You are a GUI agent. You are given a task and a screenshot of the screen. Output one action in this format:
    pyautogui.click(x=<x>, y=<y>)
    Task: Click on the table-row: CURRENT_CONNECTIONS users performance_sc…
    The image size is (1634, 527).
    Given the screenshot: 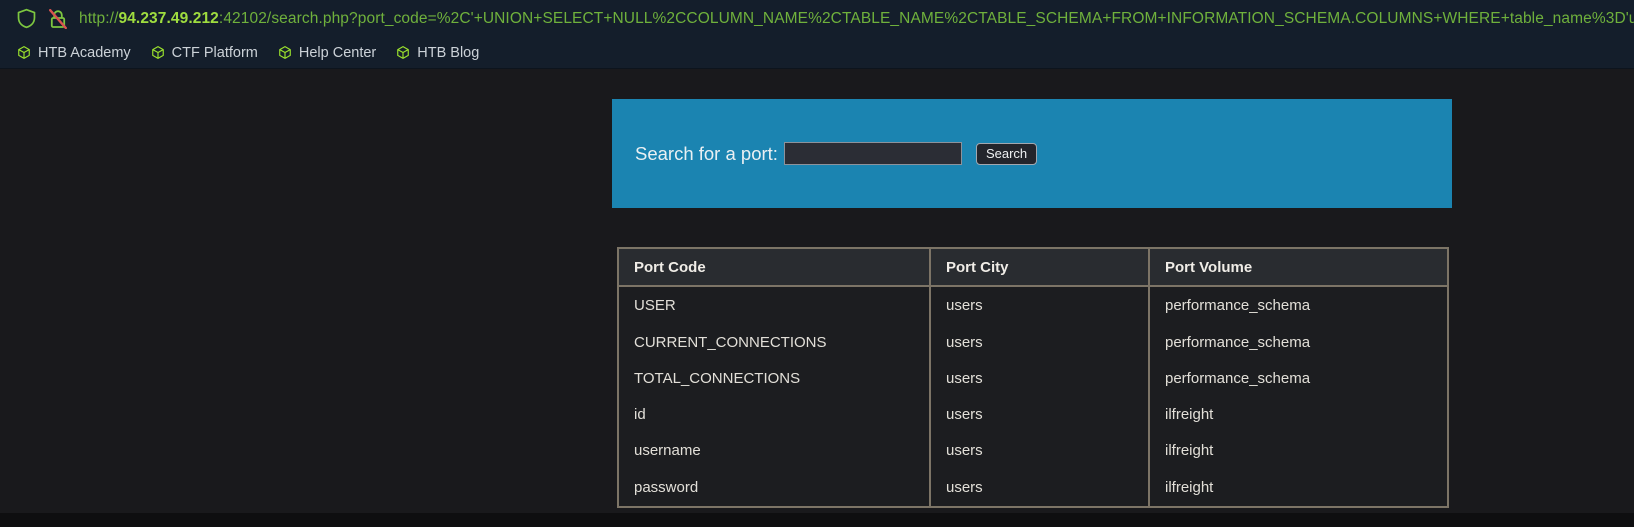 What is the action you would take?
    pyautogui.click(x=1033, y=342)
    